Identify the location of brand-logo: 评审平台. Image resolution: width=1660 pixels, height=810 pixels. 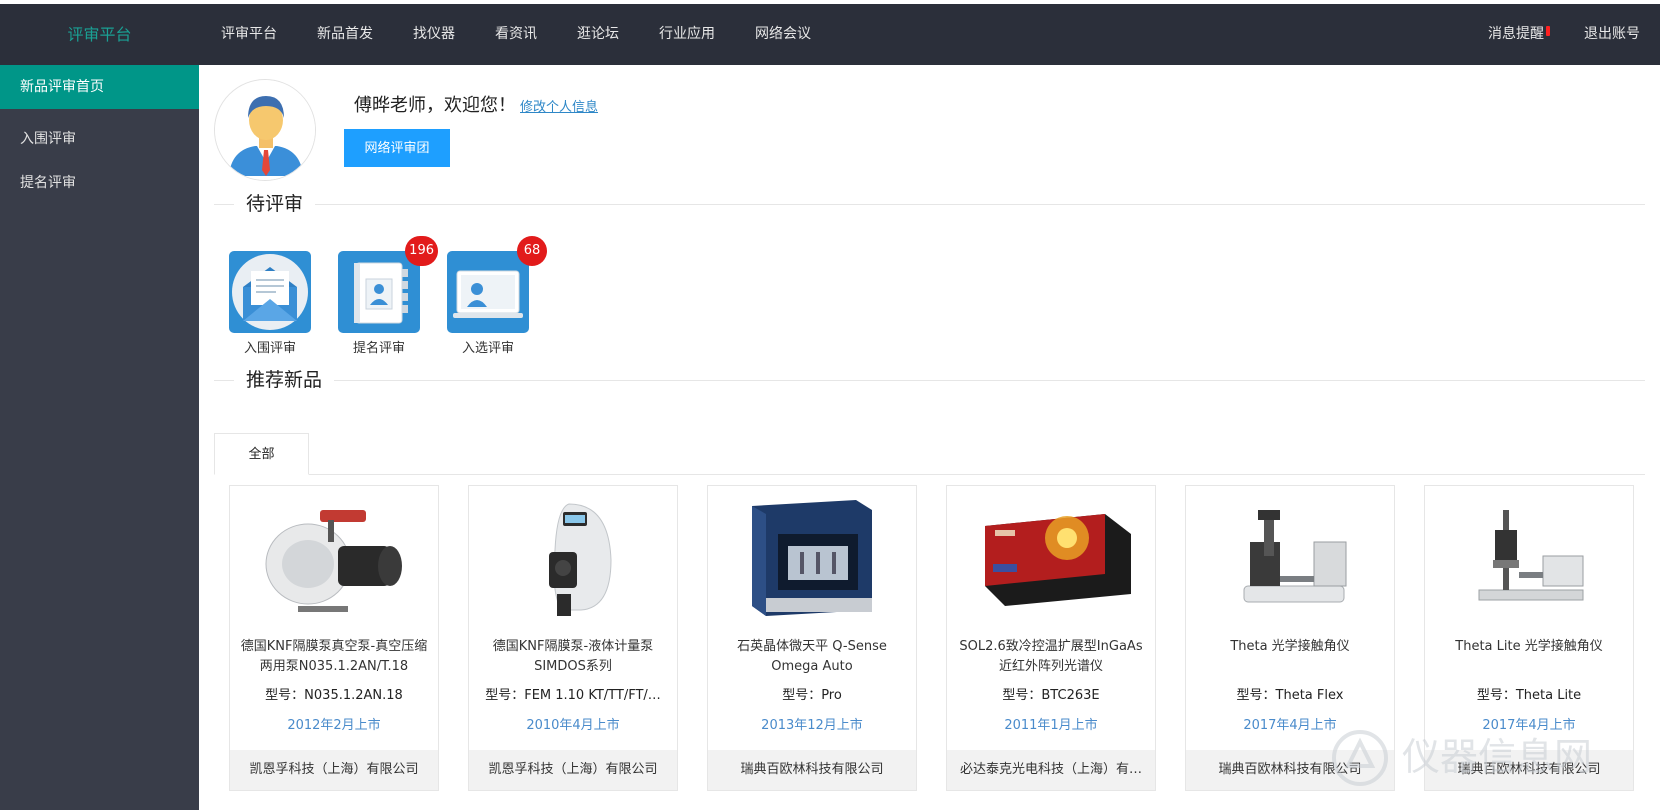
(99, 34).